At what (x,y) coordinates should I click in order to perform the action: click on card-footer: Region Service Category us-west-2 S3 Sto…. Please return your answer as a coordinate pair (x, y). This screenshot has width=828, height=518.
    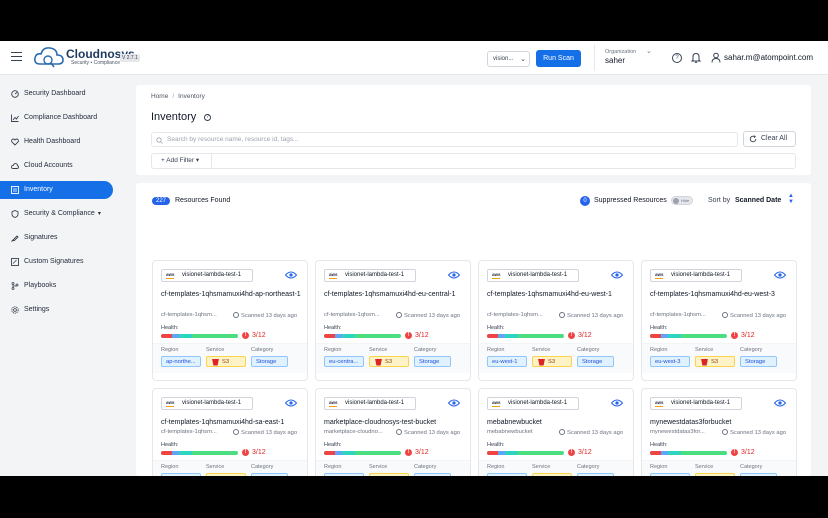
    Looking at the image, I should click on (393, 468).